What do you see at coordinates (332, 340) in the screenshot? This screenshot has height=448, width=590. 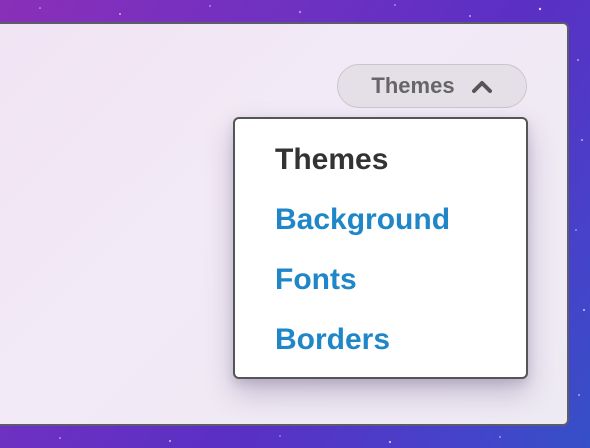 I see `menu-item-borders: Borders` at bounding box center [332, 340].